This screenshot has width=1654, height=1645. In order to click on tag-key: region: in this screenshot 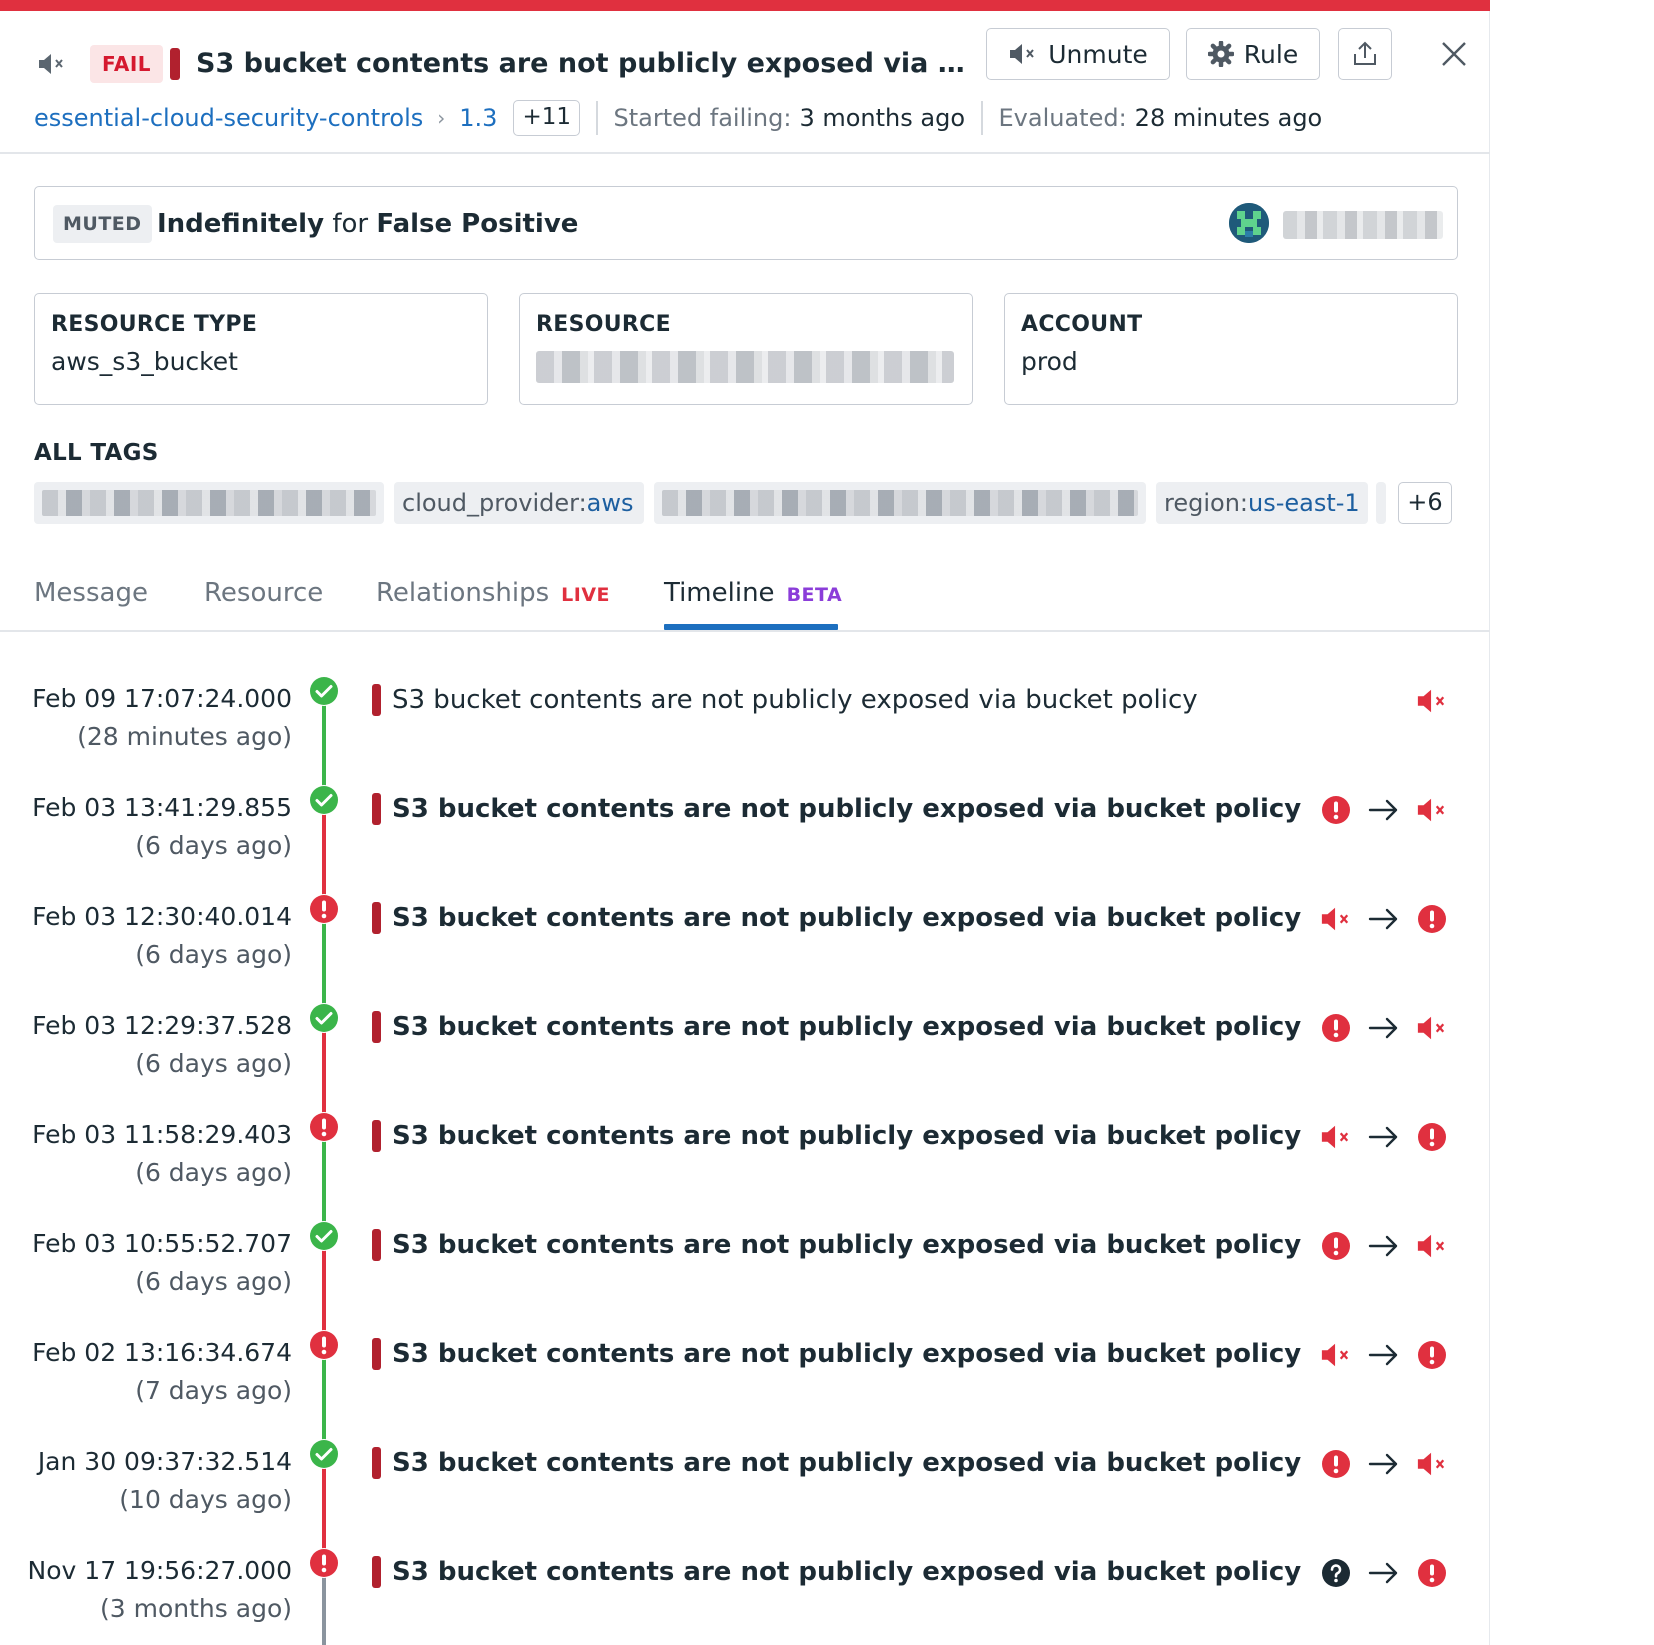, I will do `click(1206, 503)`.